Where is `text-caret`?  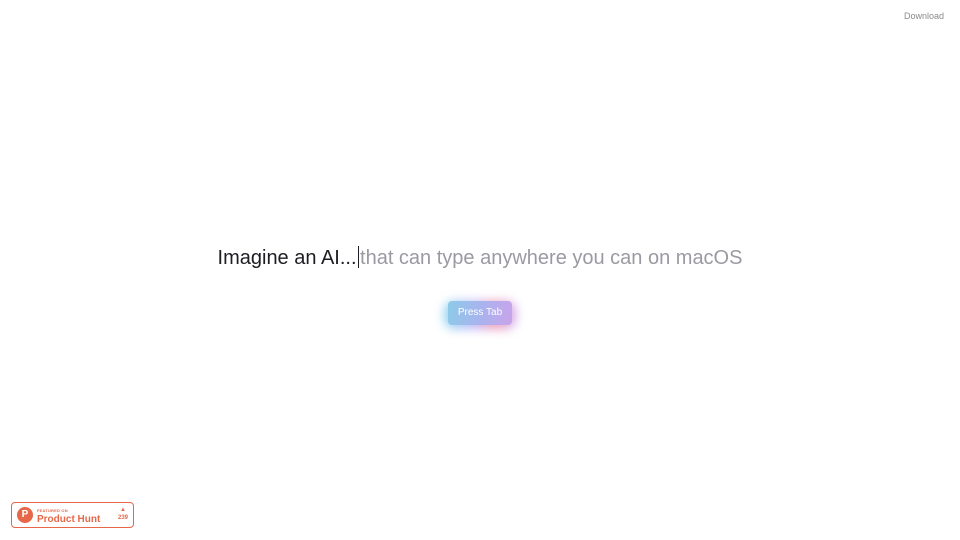 text-caret is located at coordinates (358, 257).